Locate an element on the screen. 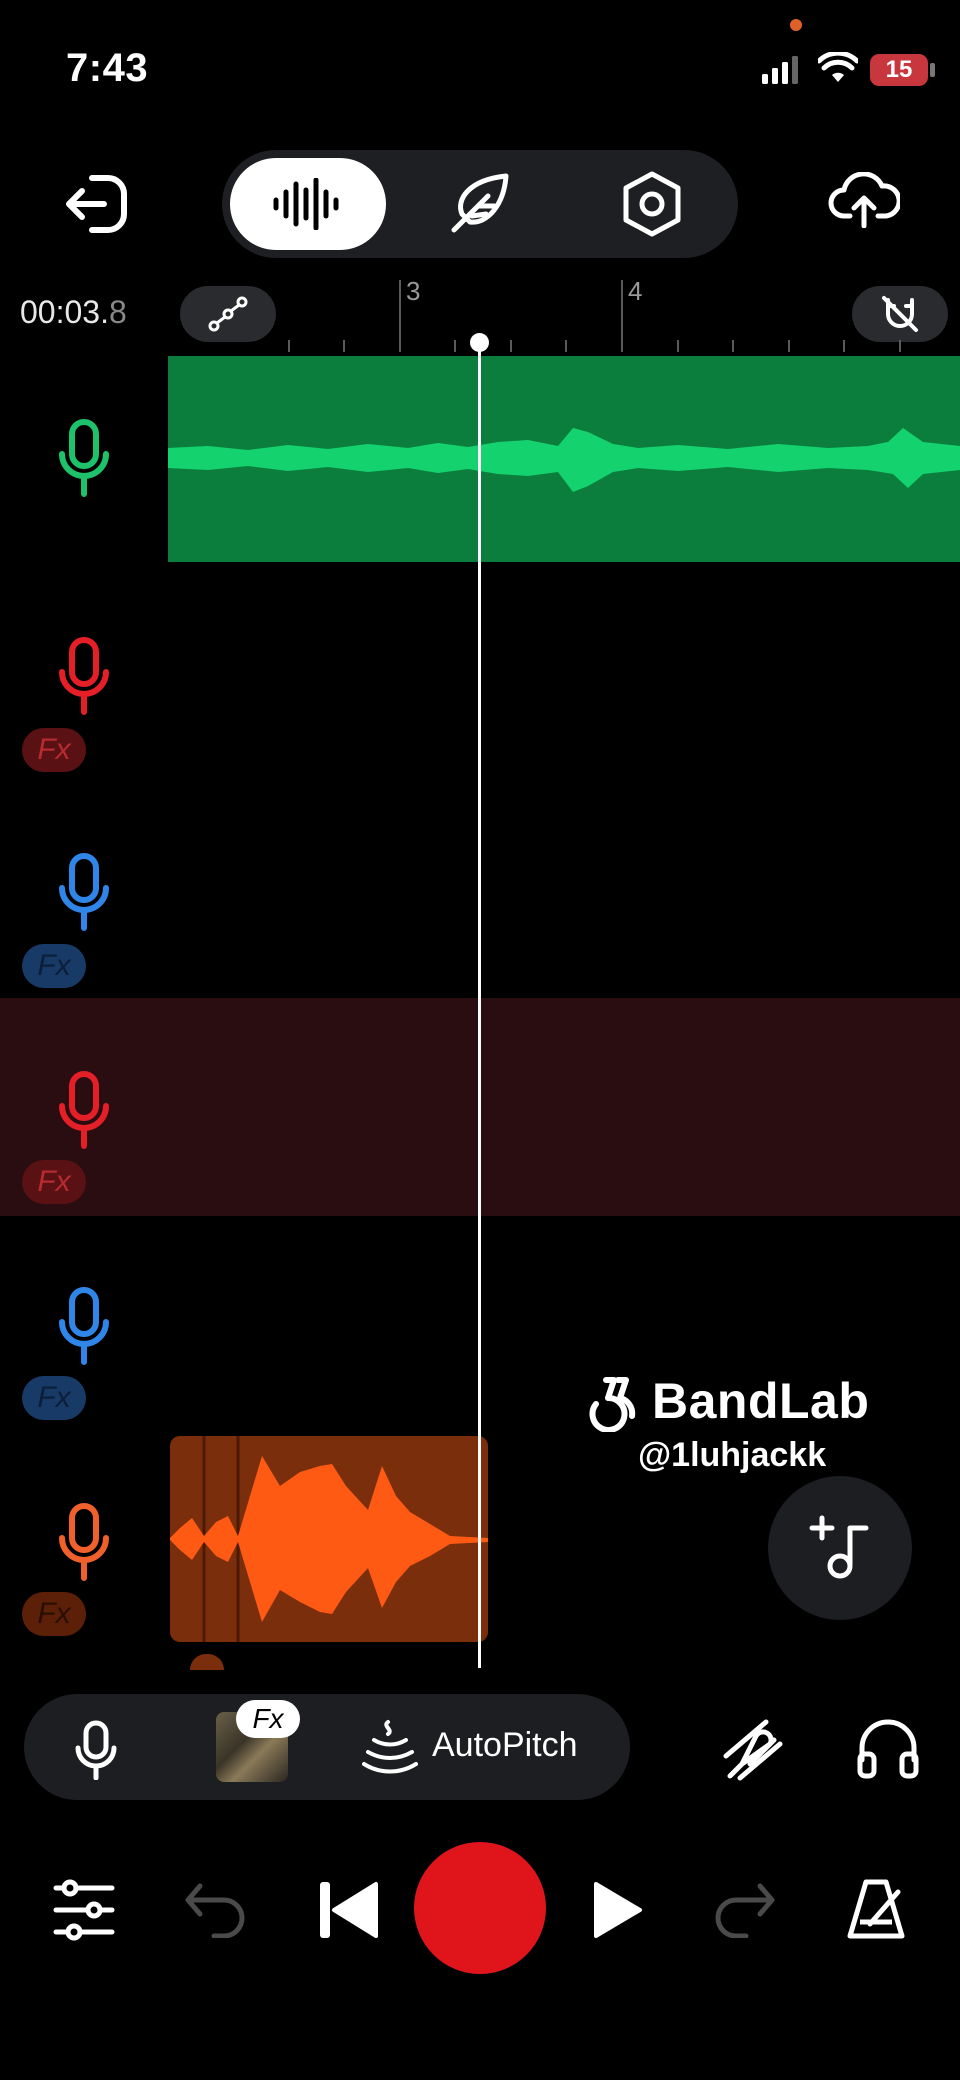 The height and width of the screenshot is (2080, 960). effects-badge: Fx is located at coordinates (268, 1719).